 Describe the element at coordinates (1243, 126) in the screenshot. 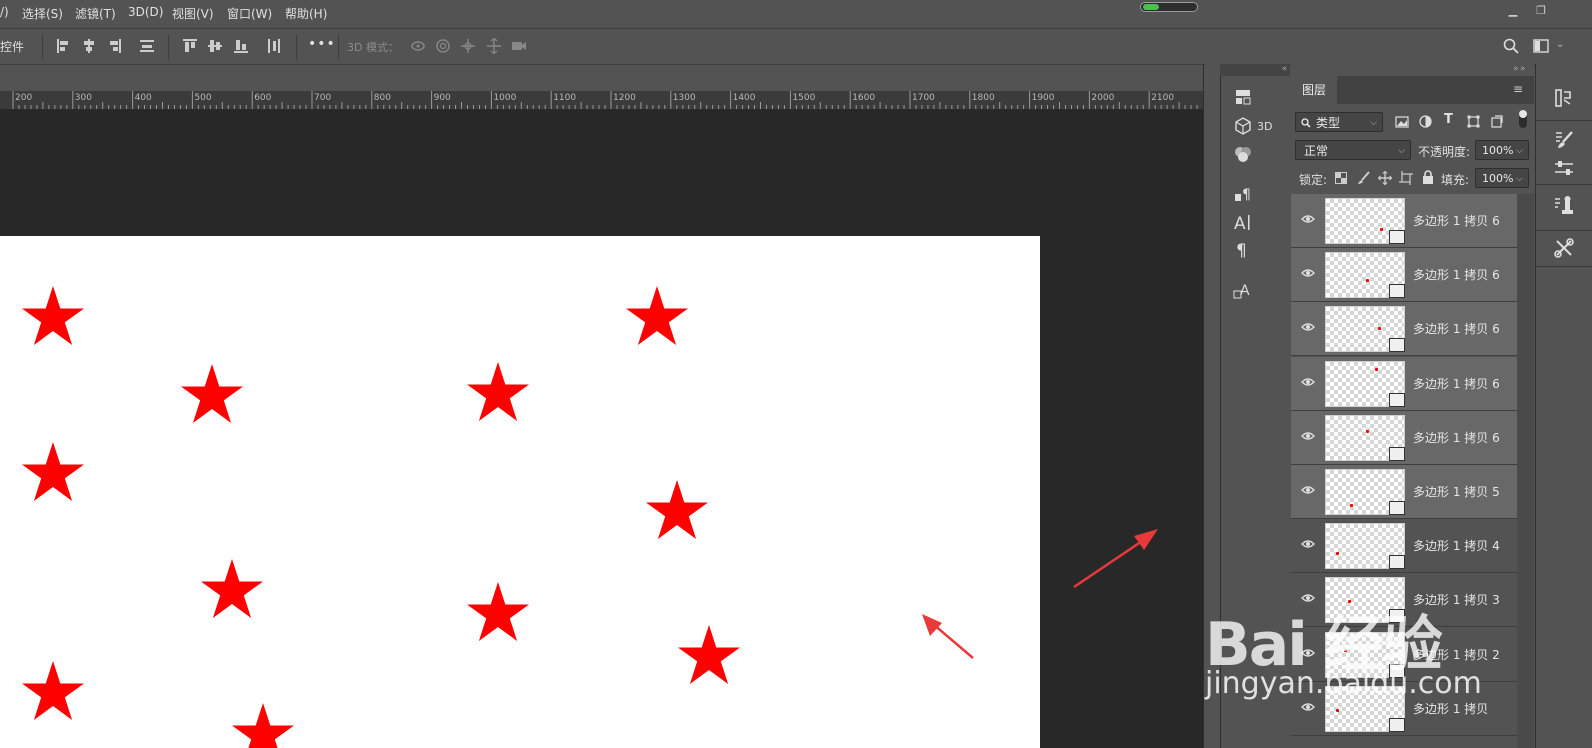

I see `3d-cube-icon` at that location.